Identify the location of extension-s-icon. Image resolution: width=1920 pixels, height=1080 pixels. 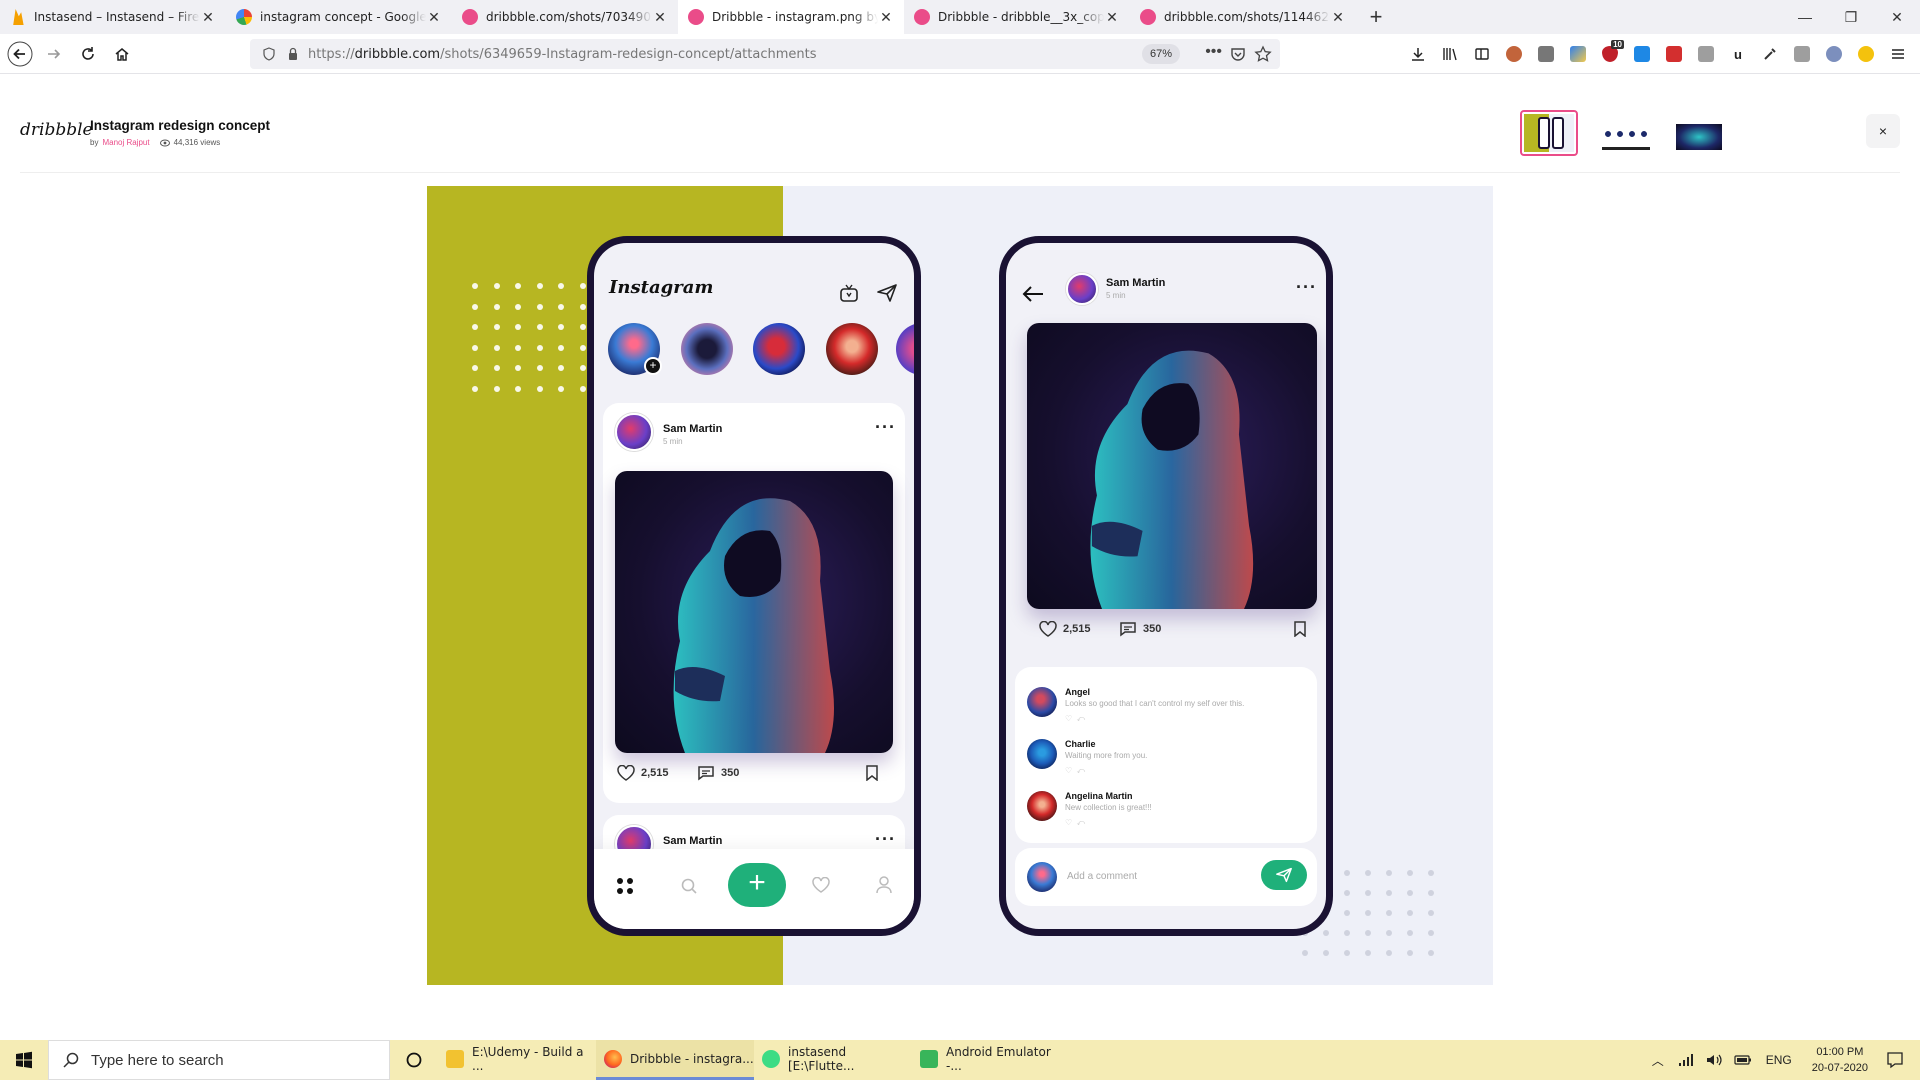
(1546, 54).